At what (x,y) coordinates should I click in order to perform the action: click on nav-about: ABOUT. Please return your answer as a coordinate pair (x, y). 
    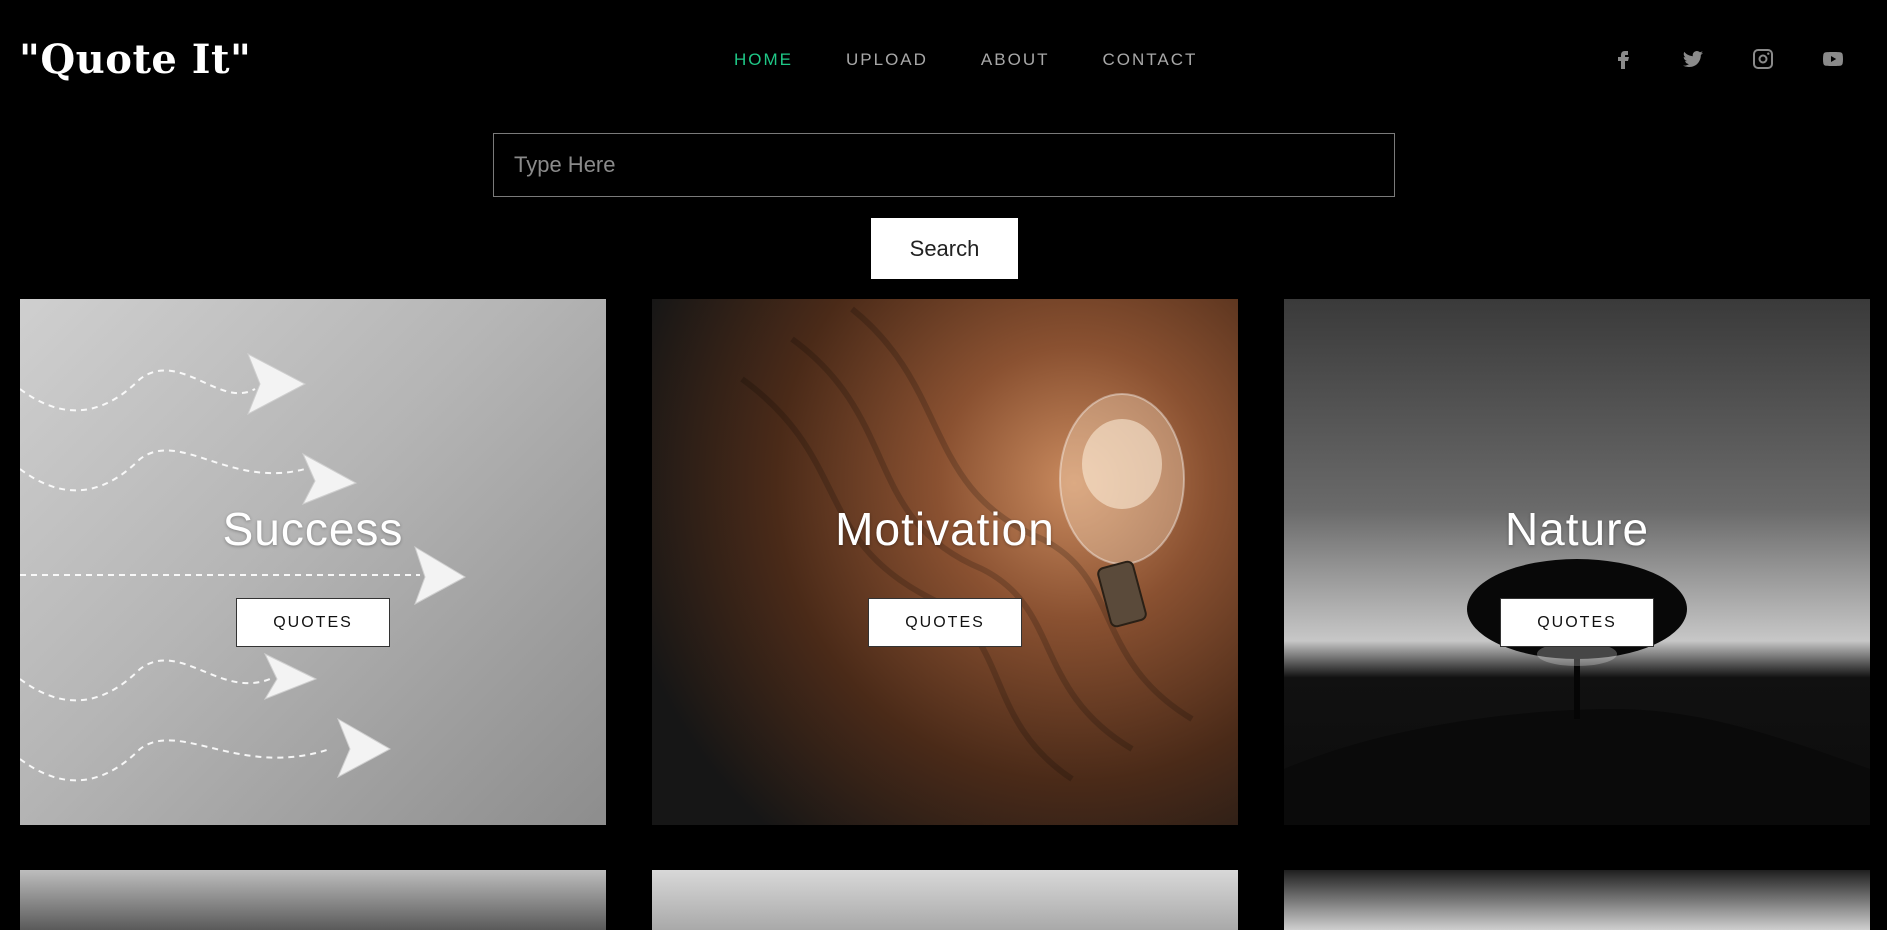
    Looking at the image, I should click on (1015, 60).